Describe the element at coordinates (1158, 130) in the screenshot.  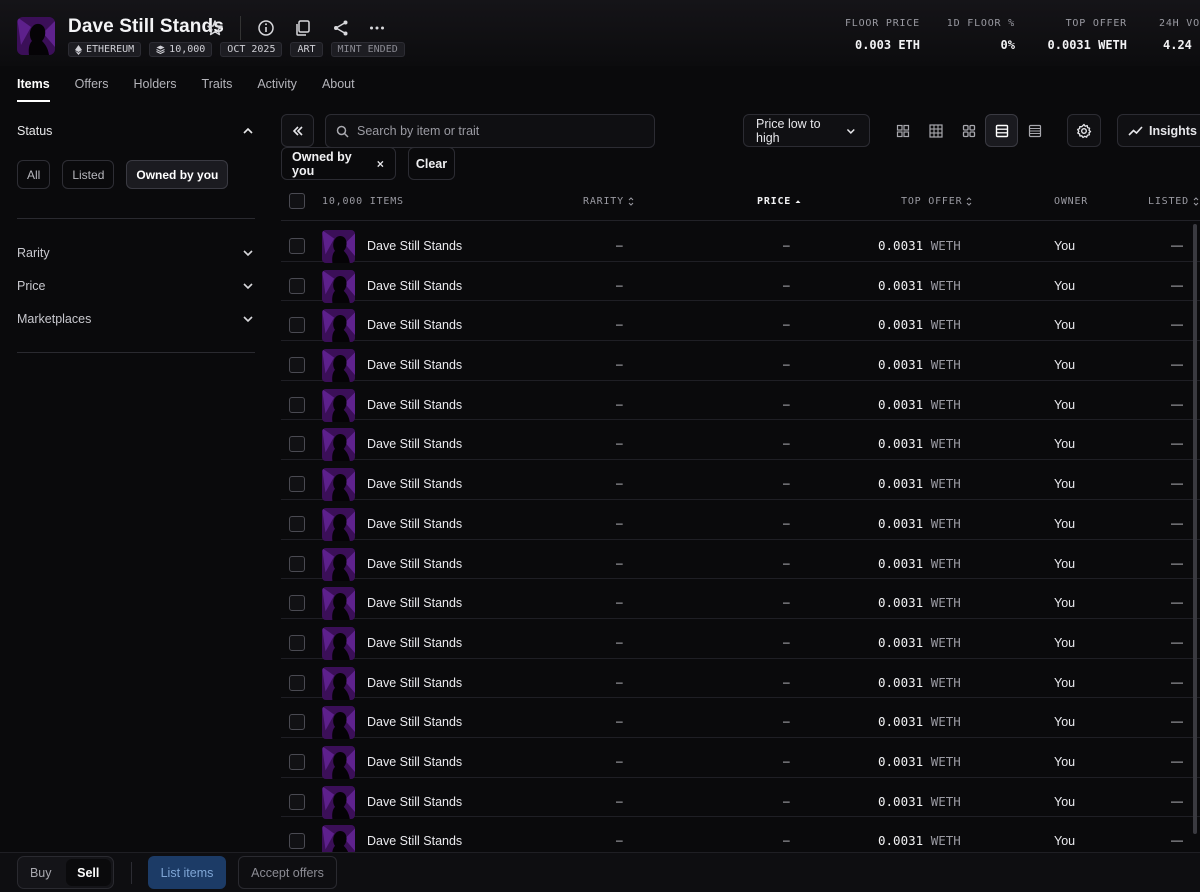
I see `insights-button: Insights` at that location.